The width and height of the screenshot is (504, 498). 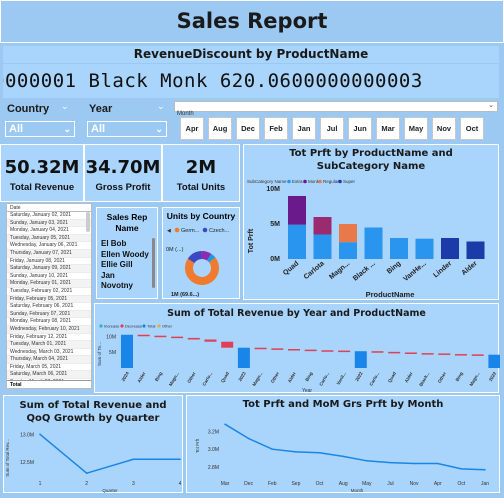 What do you see at coordinates (49, 262) in the screenshot?
I see `table-row: Friday, January 08, 2021` at bounding box center [49, 262].